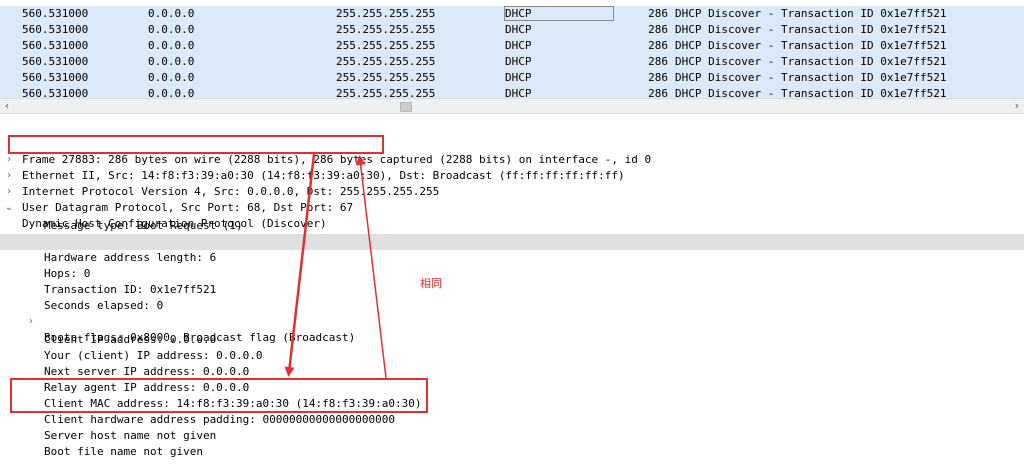  Describe the element at coordinates (431, 283) in the screenshot. I see `annotation-note: 相同` at that location.